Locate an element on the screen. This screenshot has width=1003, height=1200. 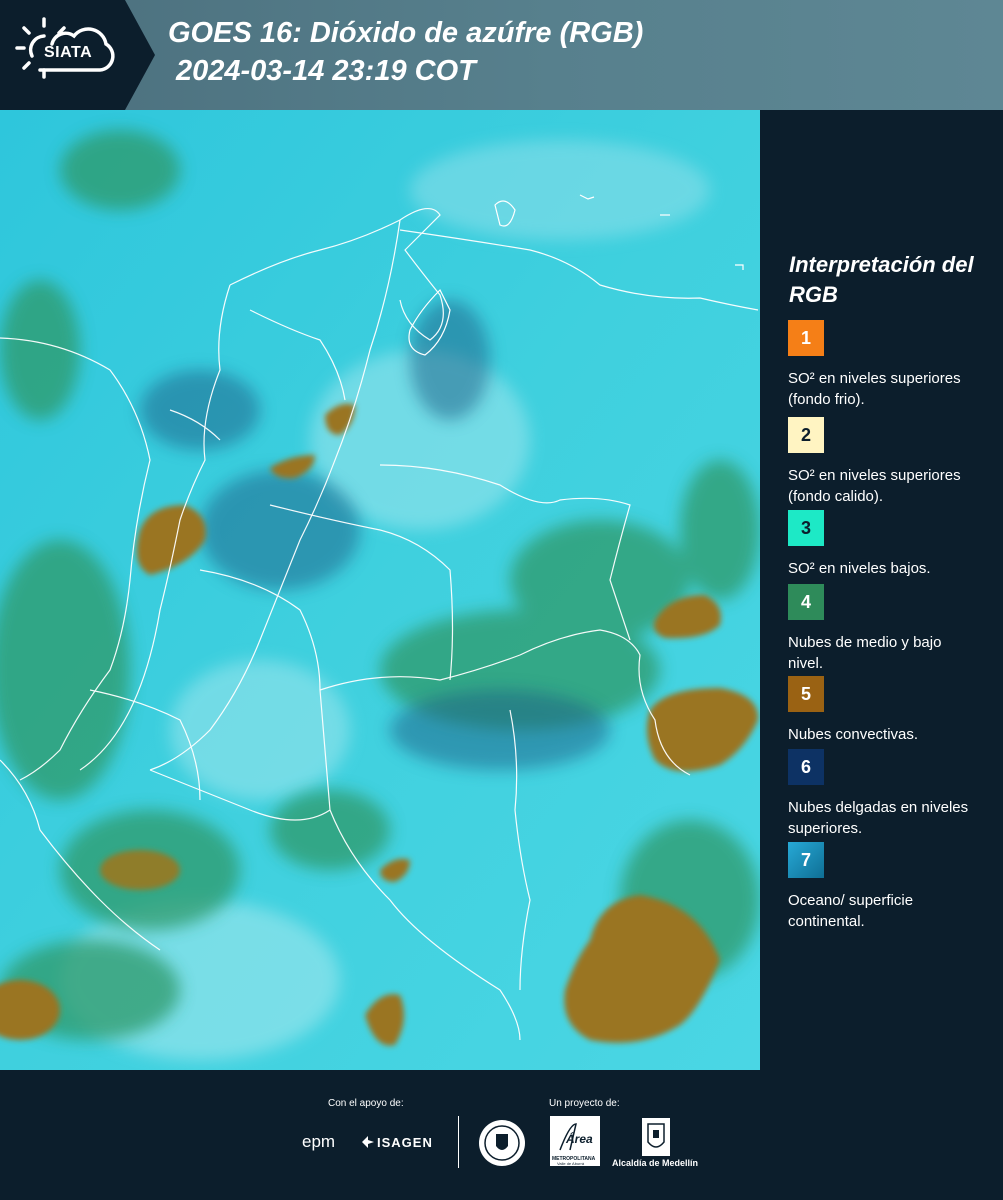
footer-divider is located at coordinates (458, 1142).